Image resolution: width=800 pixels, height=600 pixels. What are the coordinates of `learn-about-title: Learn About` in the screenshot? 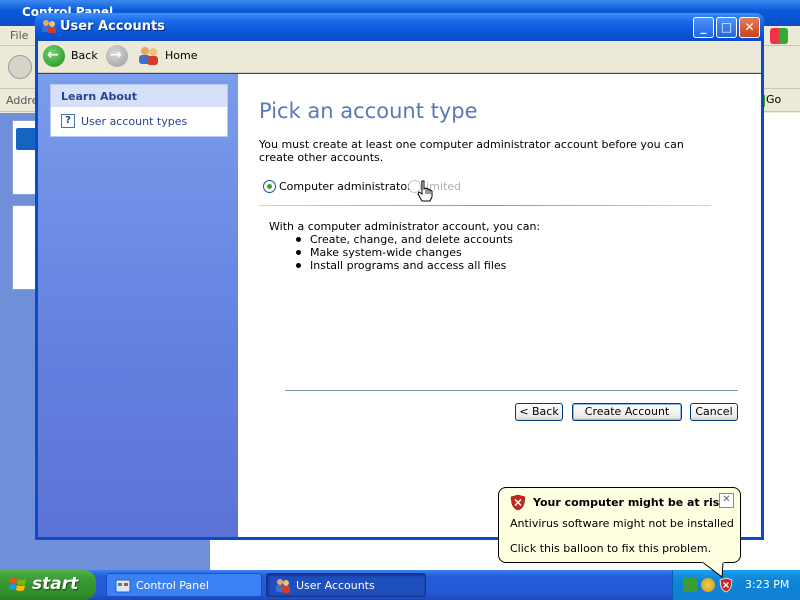 It's located at (99, 96).